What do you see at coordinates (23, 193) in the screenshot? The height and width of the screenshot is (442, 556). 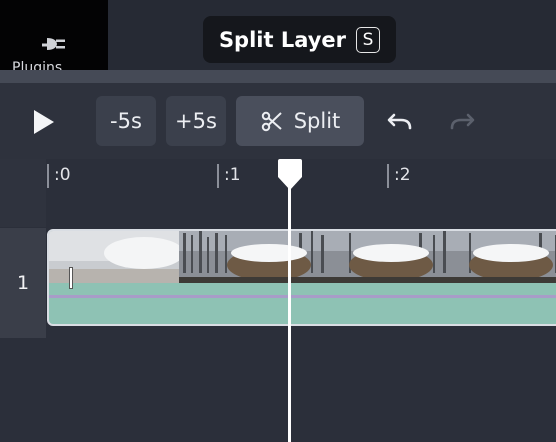 I see `ruler-gutter` at bounding box center [23, 193].